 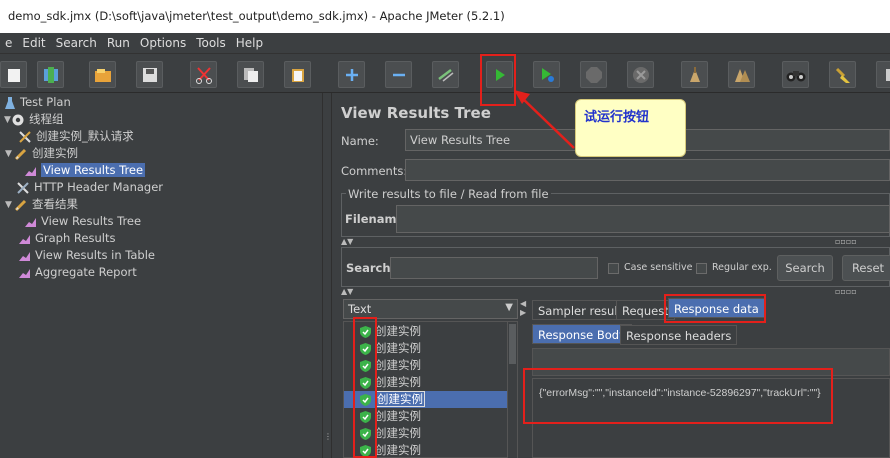 I want to click on tree-item-create-instance: 创建实例, so click(x=46, y=153).